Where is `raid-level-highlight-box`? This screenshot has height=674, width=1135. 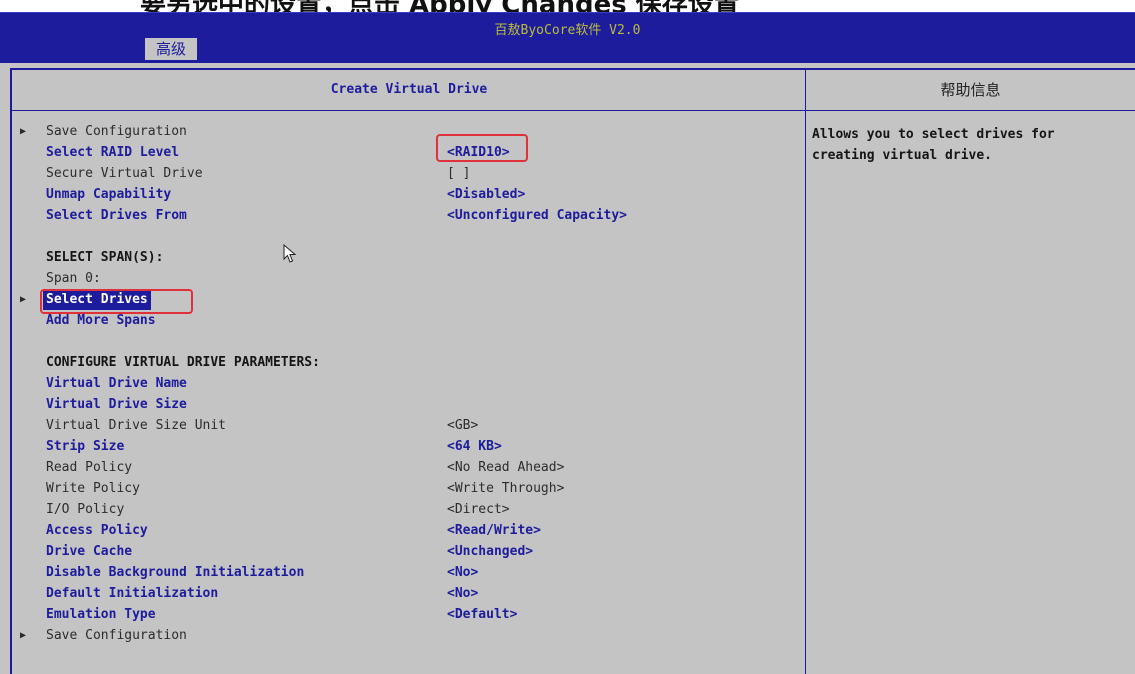 raid-level-highlight-box is located at coordinates (482, 148).